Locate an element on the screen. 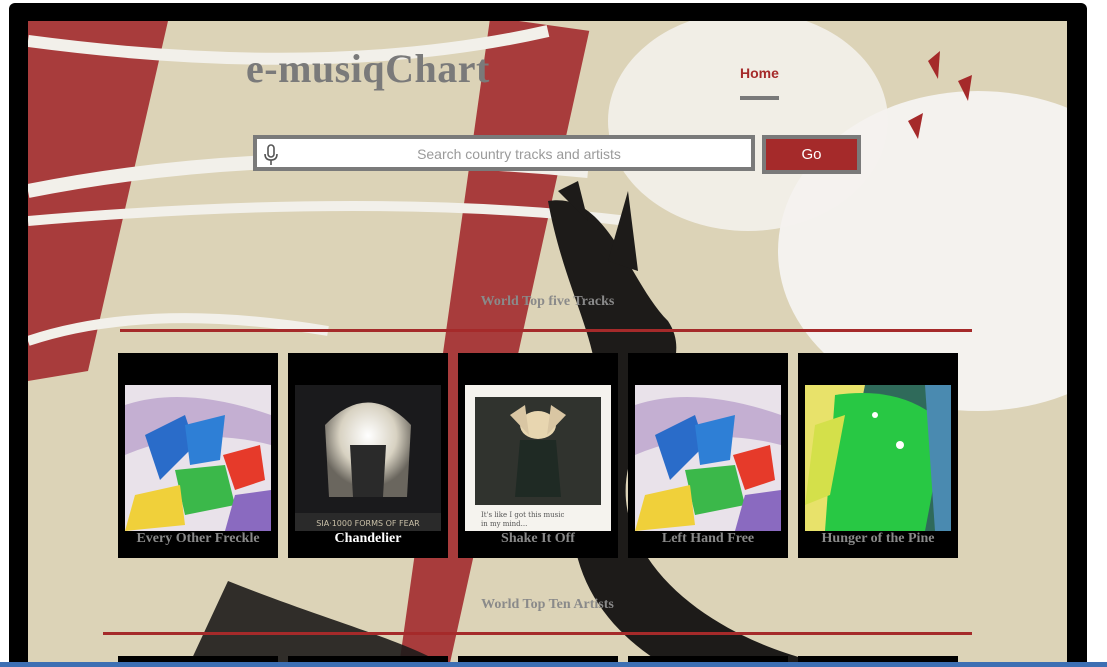 Image resolution: width=1107 pixels, height=667 pixels. site-logo: e-musiqChart is located at coordinates (368, 68).